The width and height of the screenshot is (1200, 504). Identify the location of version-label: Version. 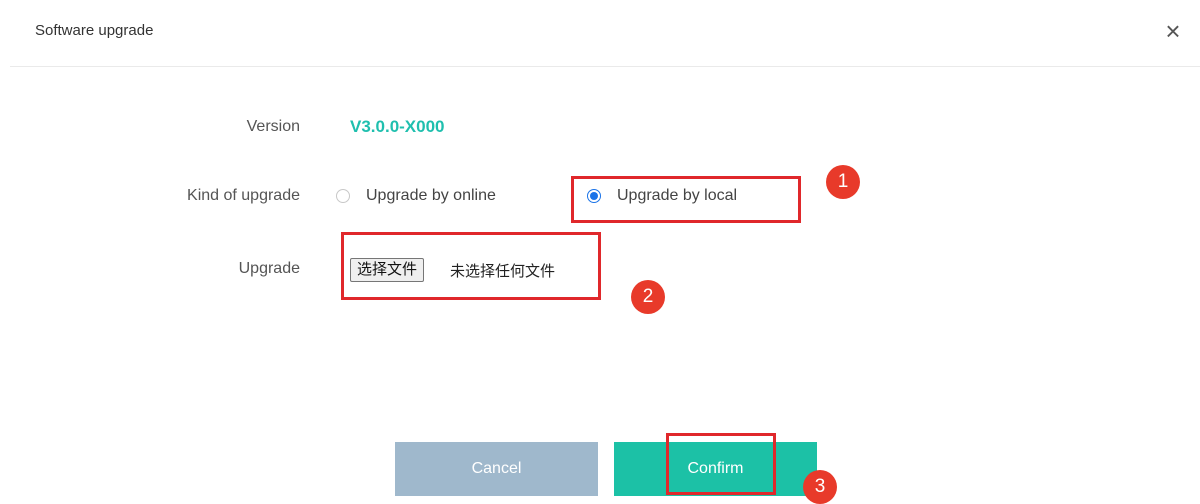
(273, 126).